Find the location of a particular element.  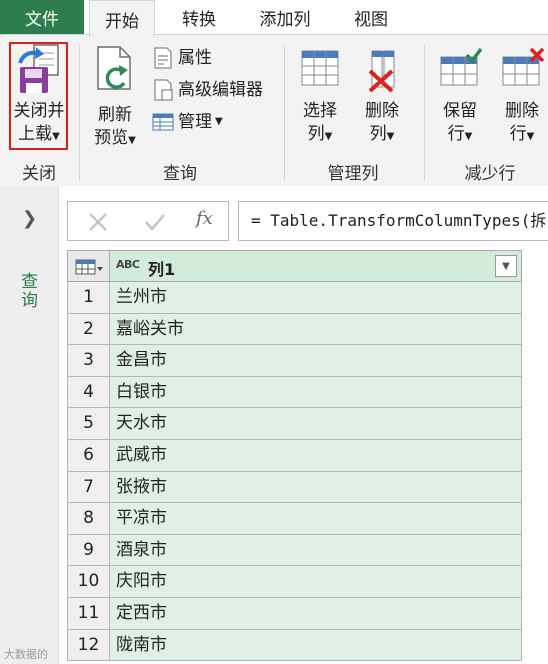

group-label-close: 关闭 is located at coordinates (39, 174).